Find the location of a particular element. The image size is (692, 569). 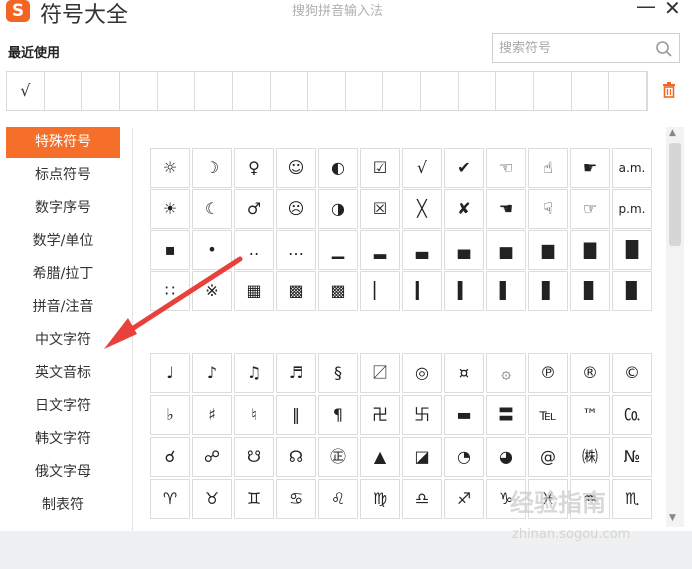

symbol-cell: ※ is located at coordinates (212, 291).